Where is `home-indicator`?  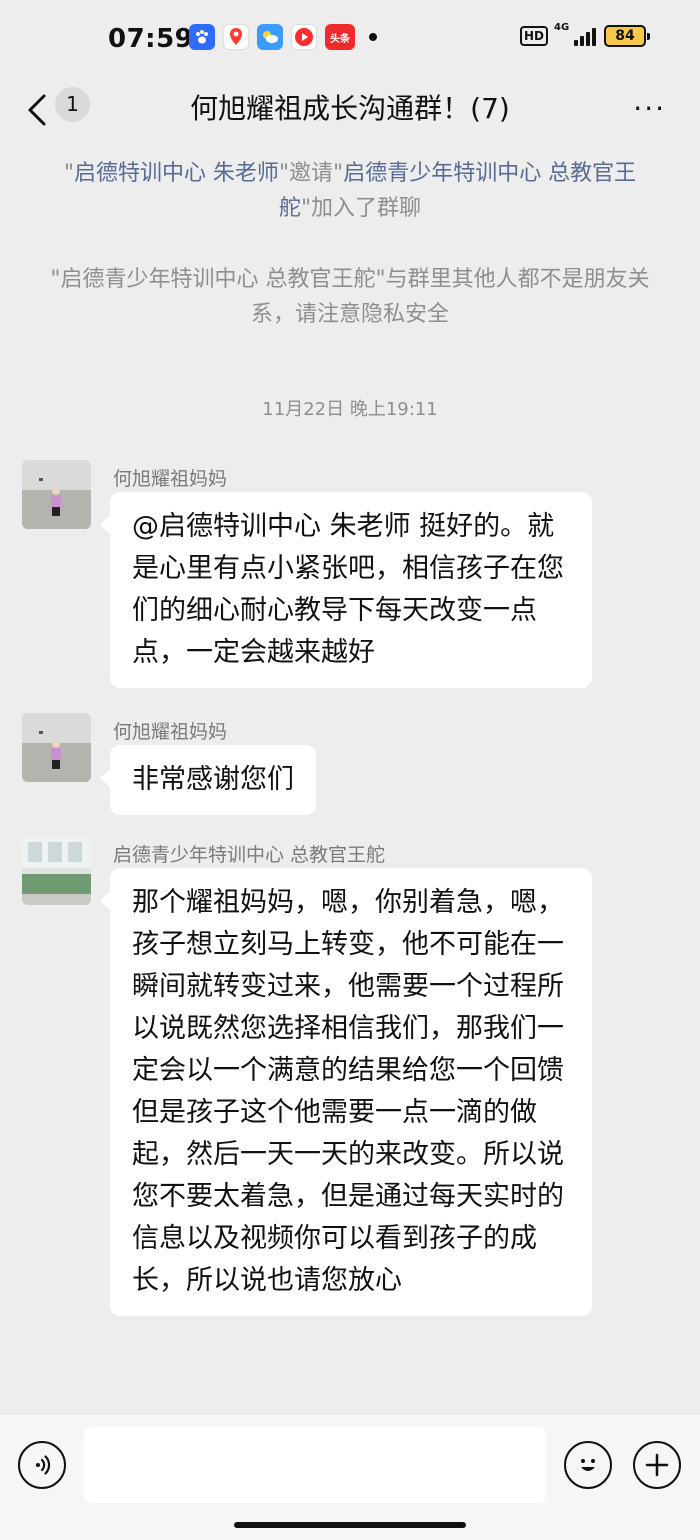
home-indicator is located at coordinates (350, 1525).